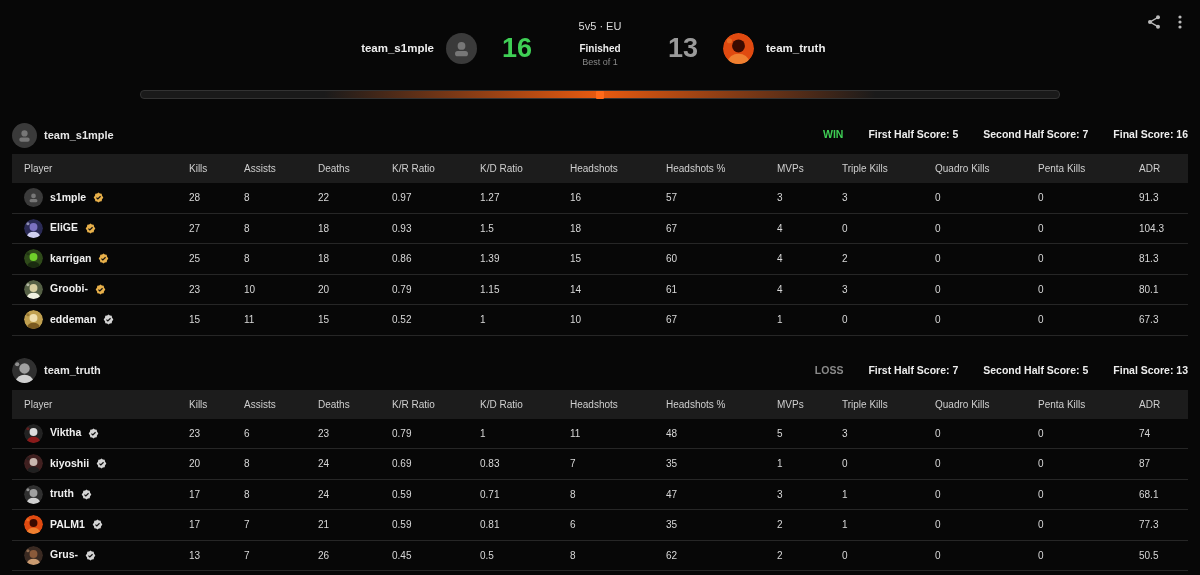 This screenshot has width=1200, height=575. Describe the element at coordinates (1150, 169) in the screenshot. I see `column-header: ADR` at that location.